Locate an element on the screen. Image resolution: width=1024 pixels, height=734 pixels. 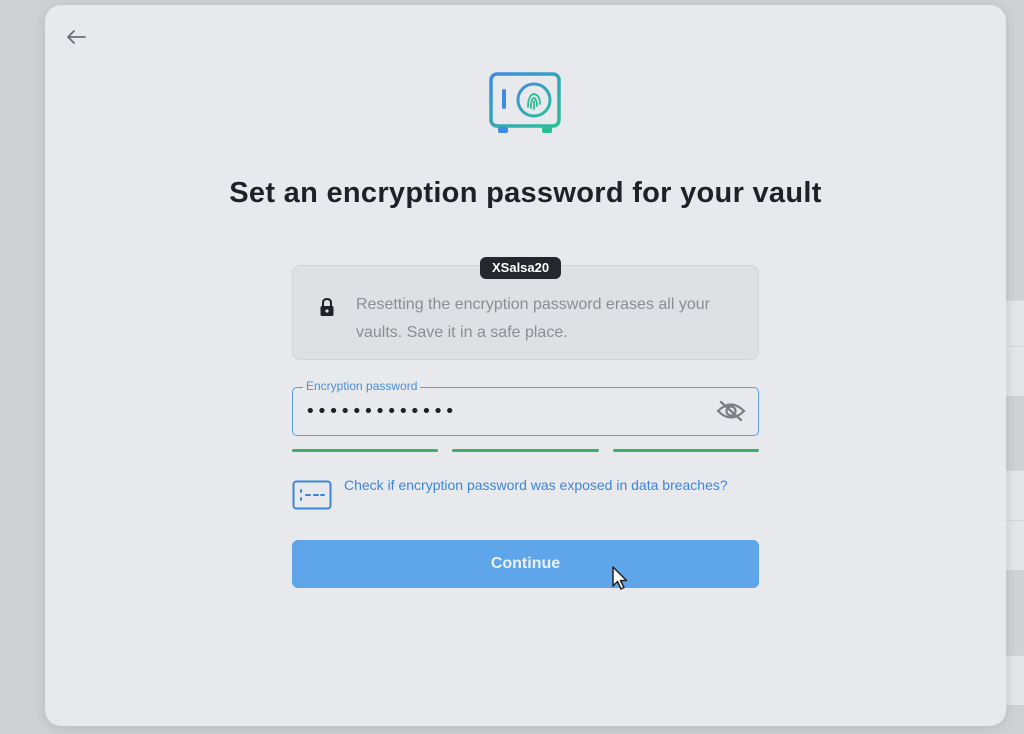
password-input is located at coordinates (505, 411).